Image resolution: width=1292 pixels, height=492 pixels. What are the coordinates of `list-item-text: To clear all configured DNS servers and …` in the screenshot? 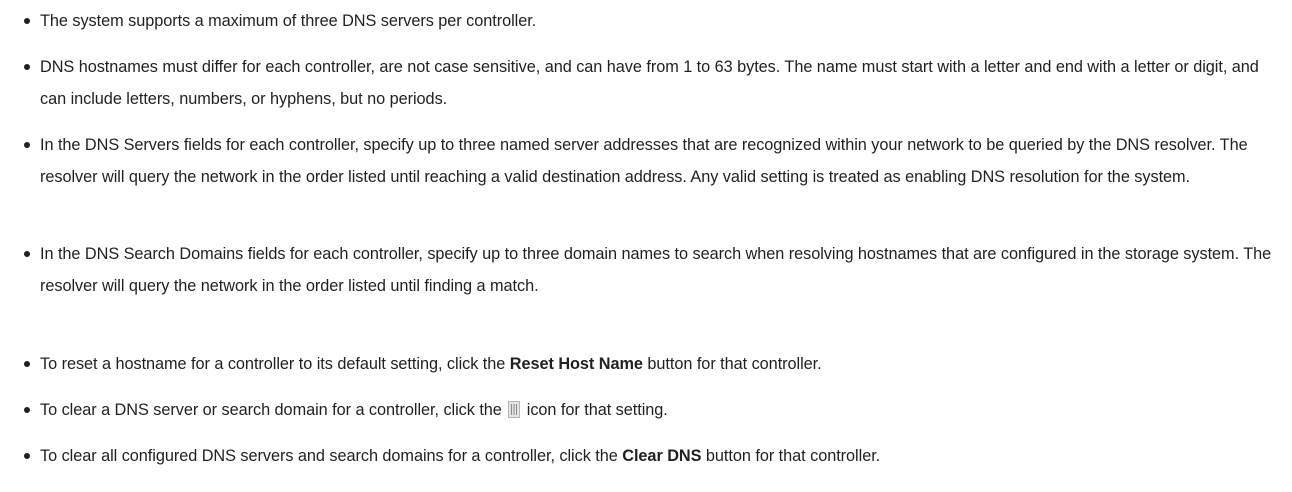 It's located at (659, 456).